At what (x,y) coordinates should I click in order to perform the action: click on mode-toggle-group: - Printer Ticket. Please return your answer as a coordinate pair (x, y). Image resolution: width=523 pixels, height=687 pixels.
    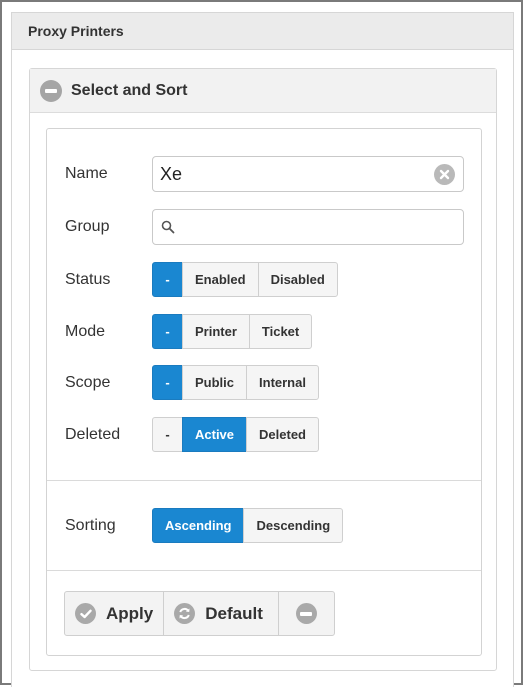
    Looking at the image, I should click on (232, 331).